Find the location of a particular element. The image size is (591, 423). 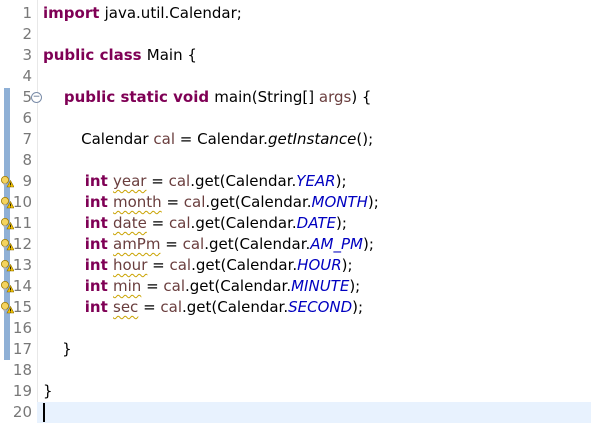

code-line: 6 is located at coordinates (295, 118).